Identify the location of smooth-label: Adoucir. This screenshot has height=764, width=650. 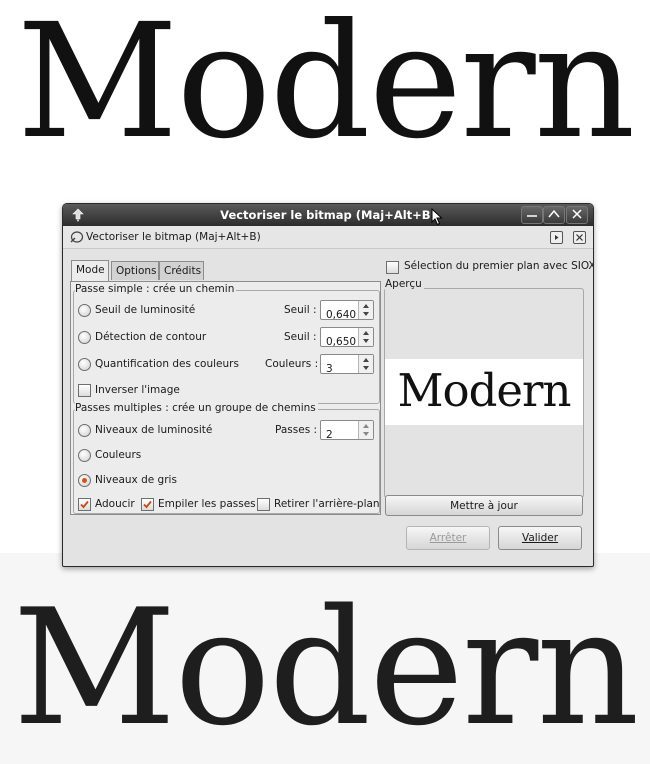
(115, 504).